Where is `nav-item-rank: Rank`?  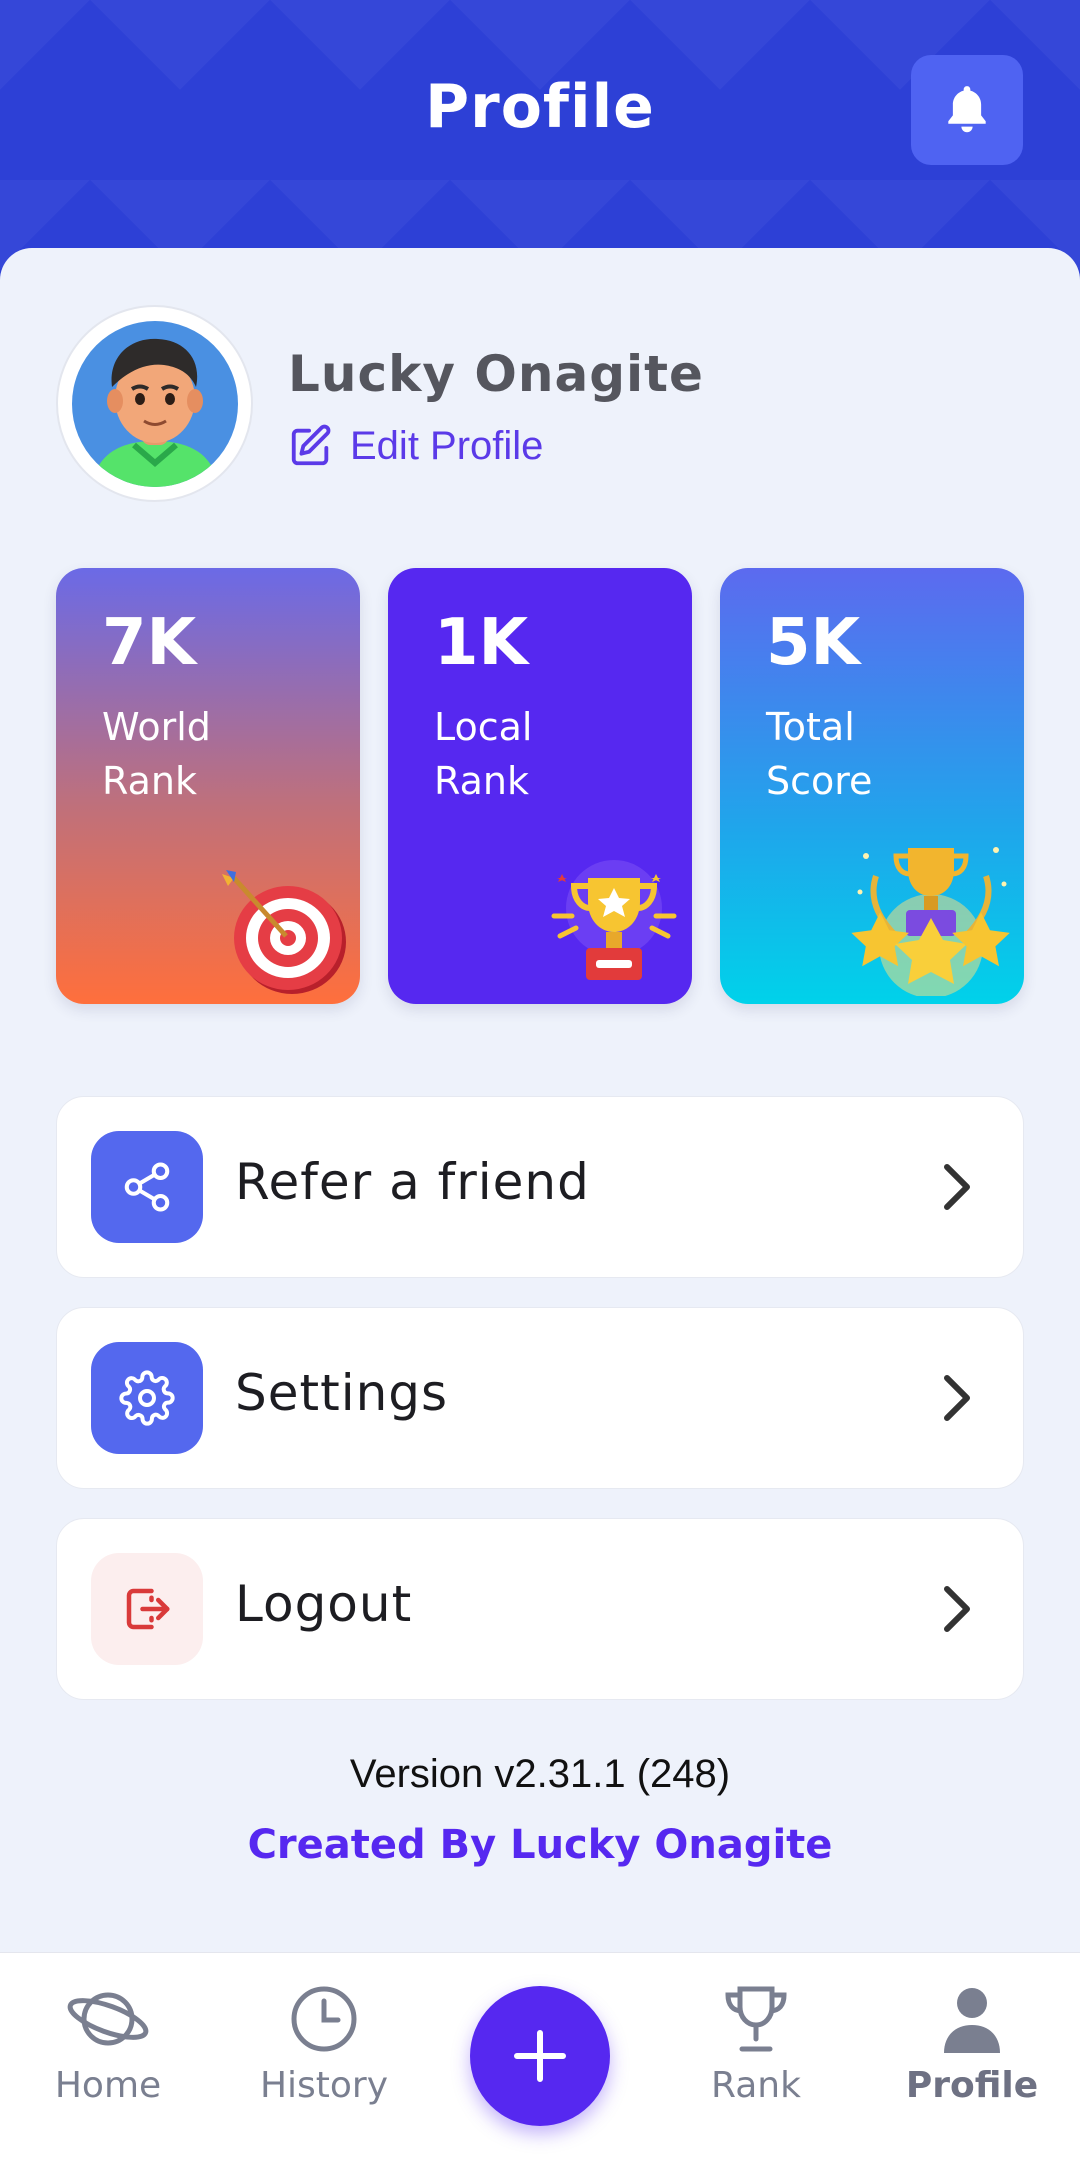 nav-item-rank: Rank is located at coordinates (756, 2044).